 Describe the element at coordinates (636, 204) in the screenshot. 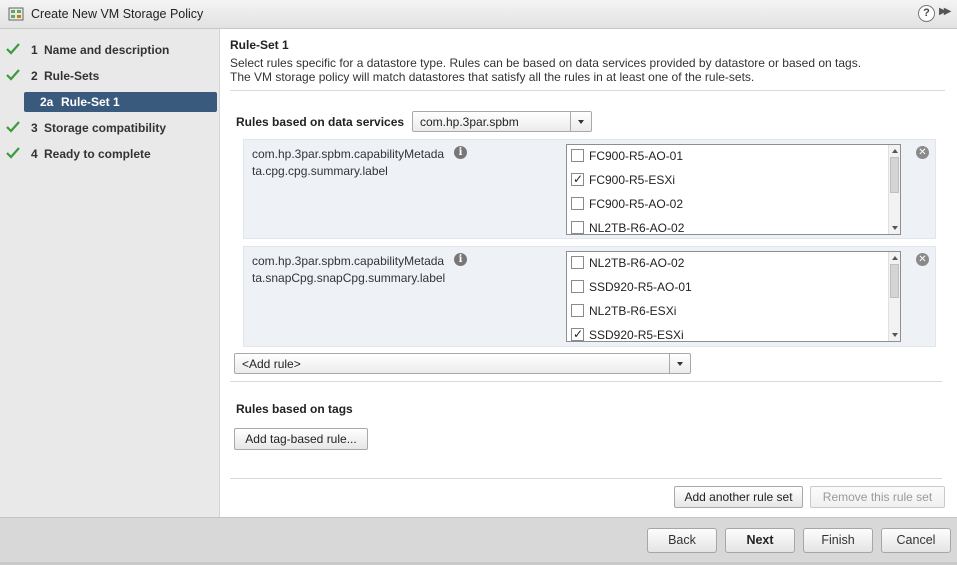

I see `list-item-label: FC900-R5-AO-02` at that location.